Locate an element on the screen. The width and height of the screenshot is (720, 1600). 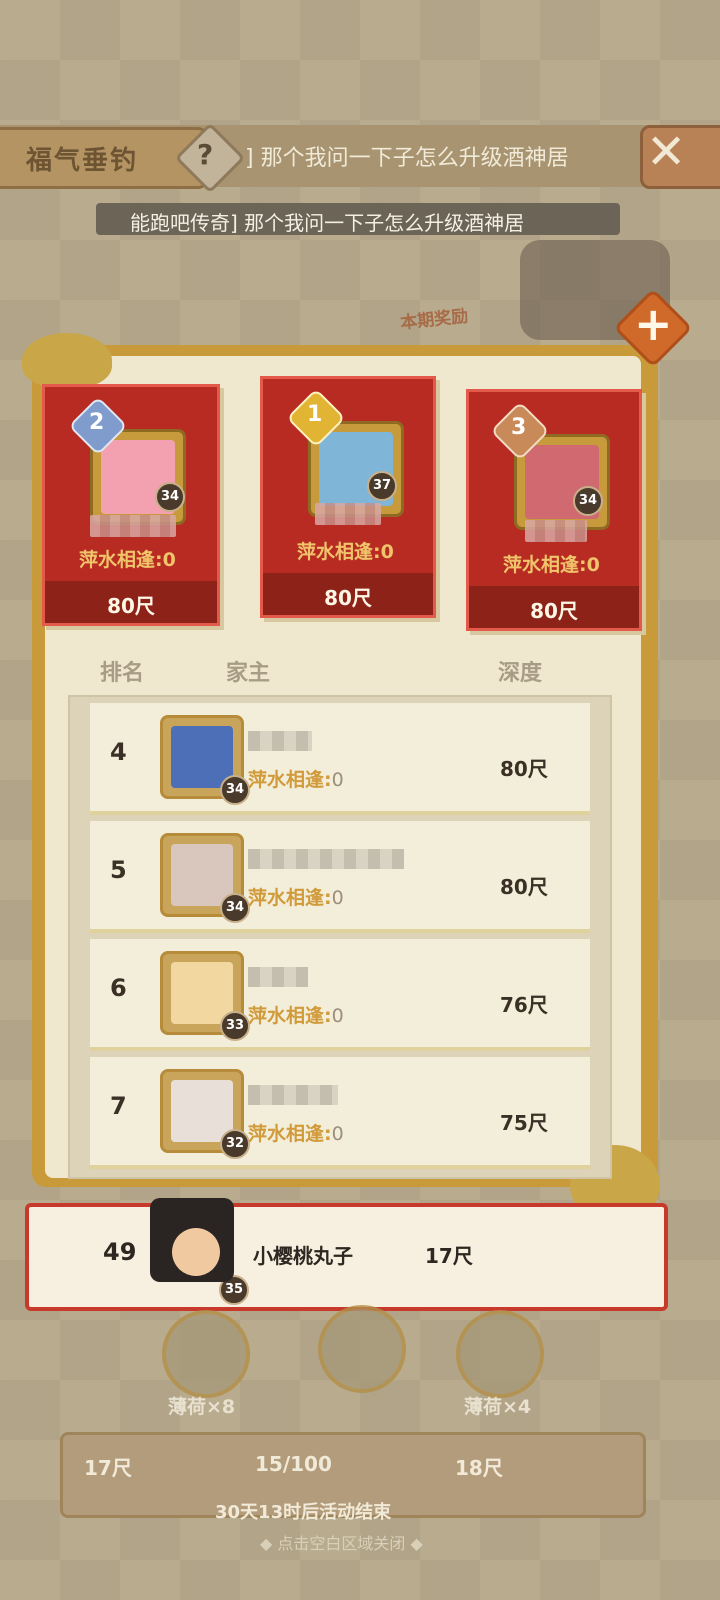
column-header-owner: 家主 is located at coordinates (248, 673).